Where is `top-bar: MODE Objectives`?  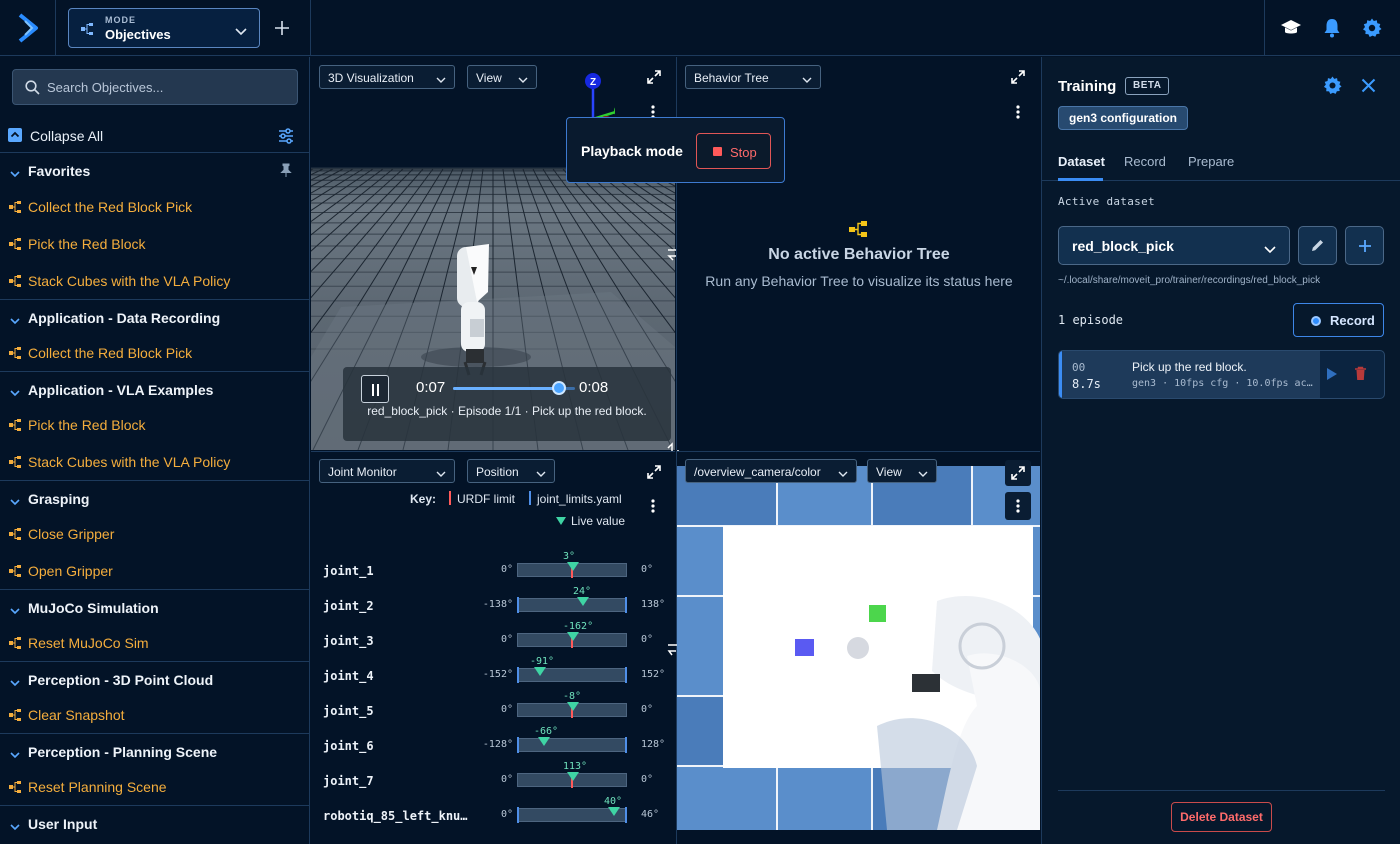 top-bar: MODE Objectives is located at coordinates (700, 28).